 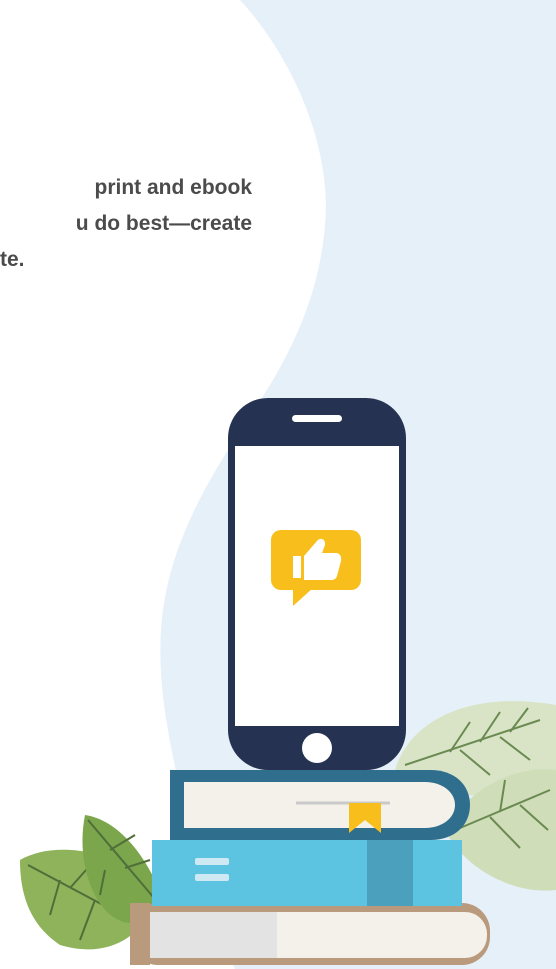 I want to click on phone, so click(x=317, y=584).